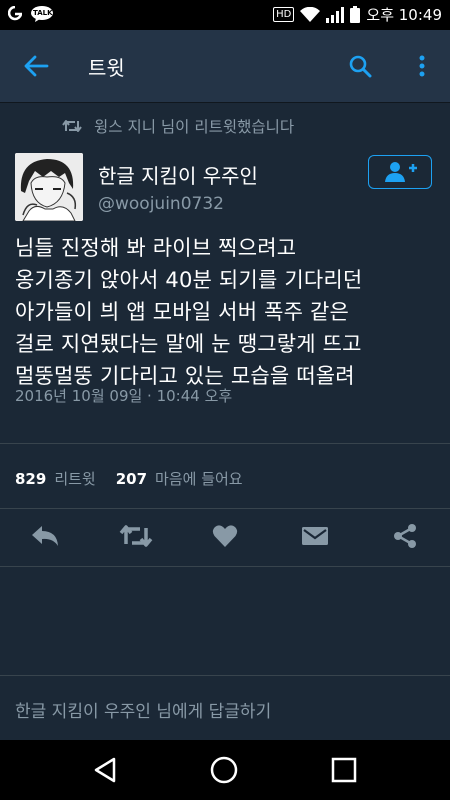  I want to click on tweet-text-line: 님들 진정해 봐 라이브 찍으려고, so click(156, 248).